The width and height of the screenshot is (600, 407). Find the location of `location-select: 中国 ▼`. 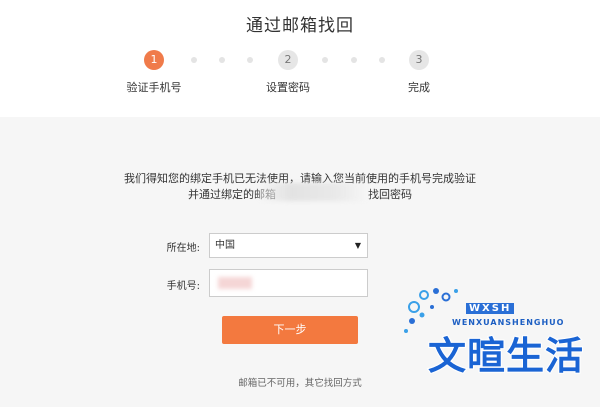

location-select: 中国 ▼ is located at coordinates (288, 245).